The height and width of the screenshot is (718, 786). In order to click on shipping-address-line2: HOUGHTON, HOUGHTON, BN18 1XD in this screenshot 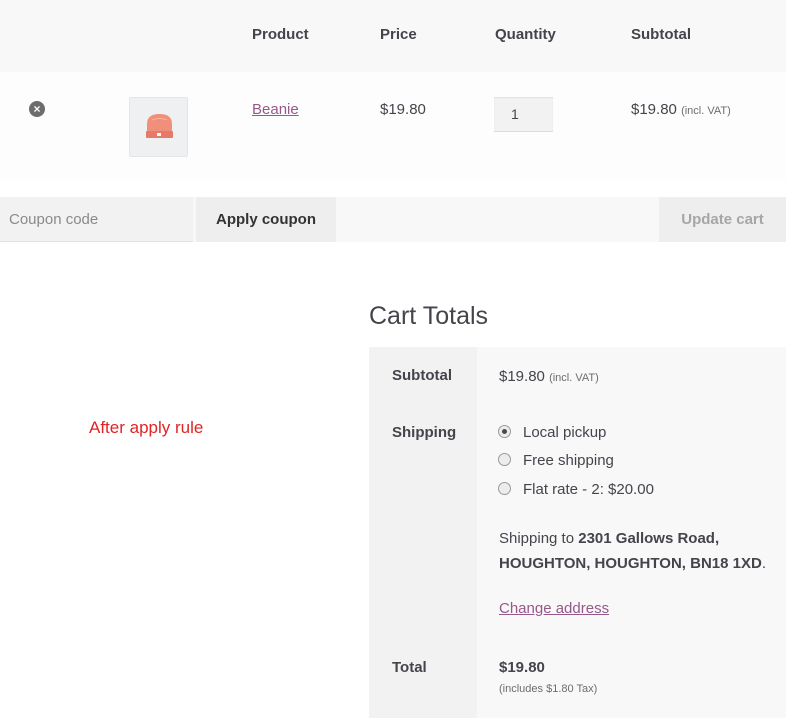, I will do `click(630, 563)`.